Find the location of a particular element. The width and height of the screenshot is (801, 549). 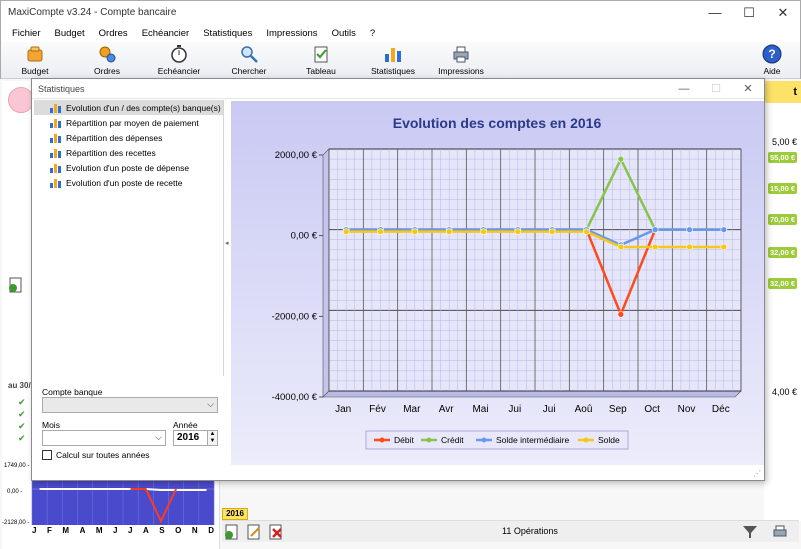

right-value: 5,00 € is located at coordinates (784, 142).